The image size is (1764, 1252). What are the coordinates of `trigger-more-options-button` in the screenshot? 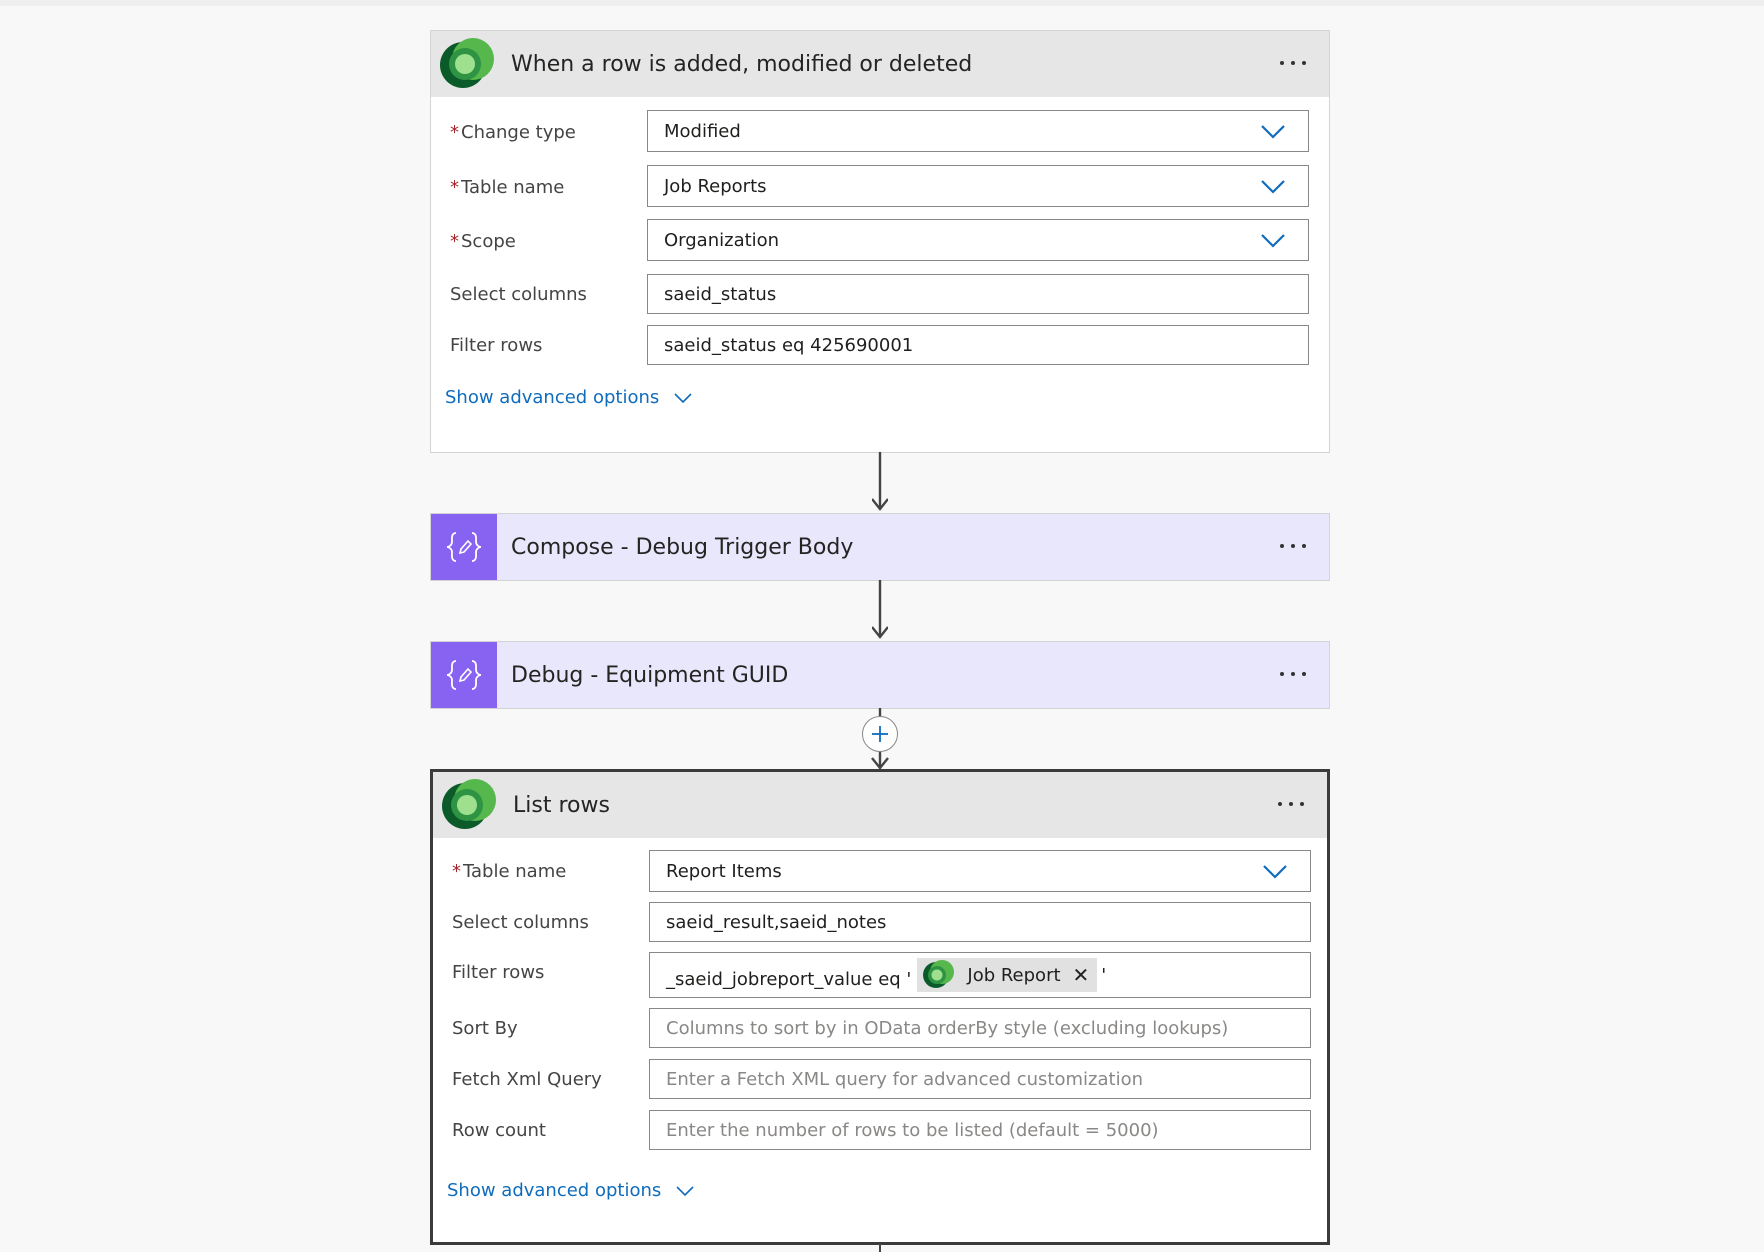 It's located at (1293, 63).